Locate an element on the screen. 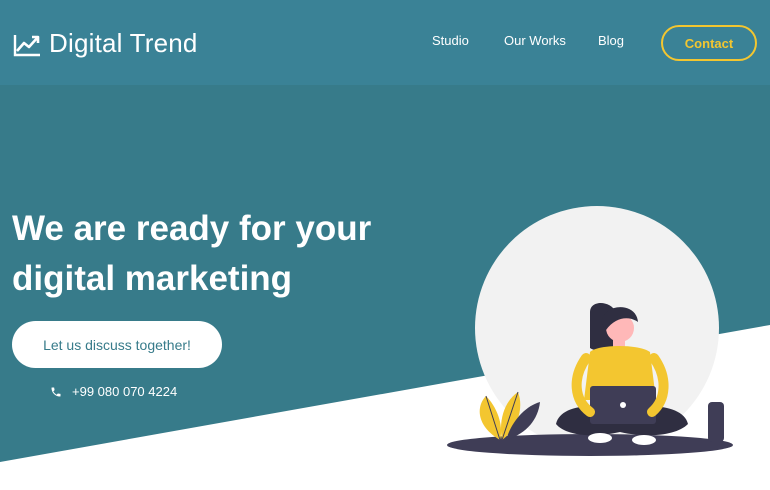 This screenshot has width=770, height=490. nav-link-studio: Studio is located at coordinates (450, 40).